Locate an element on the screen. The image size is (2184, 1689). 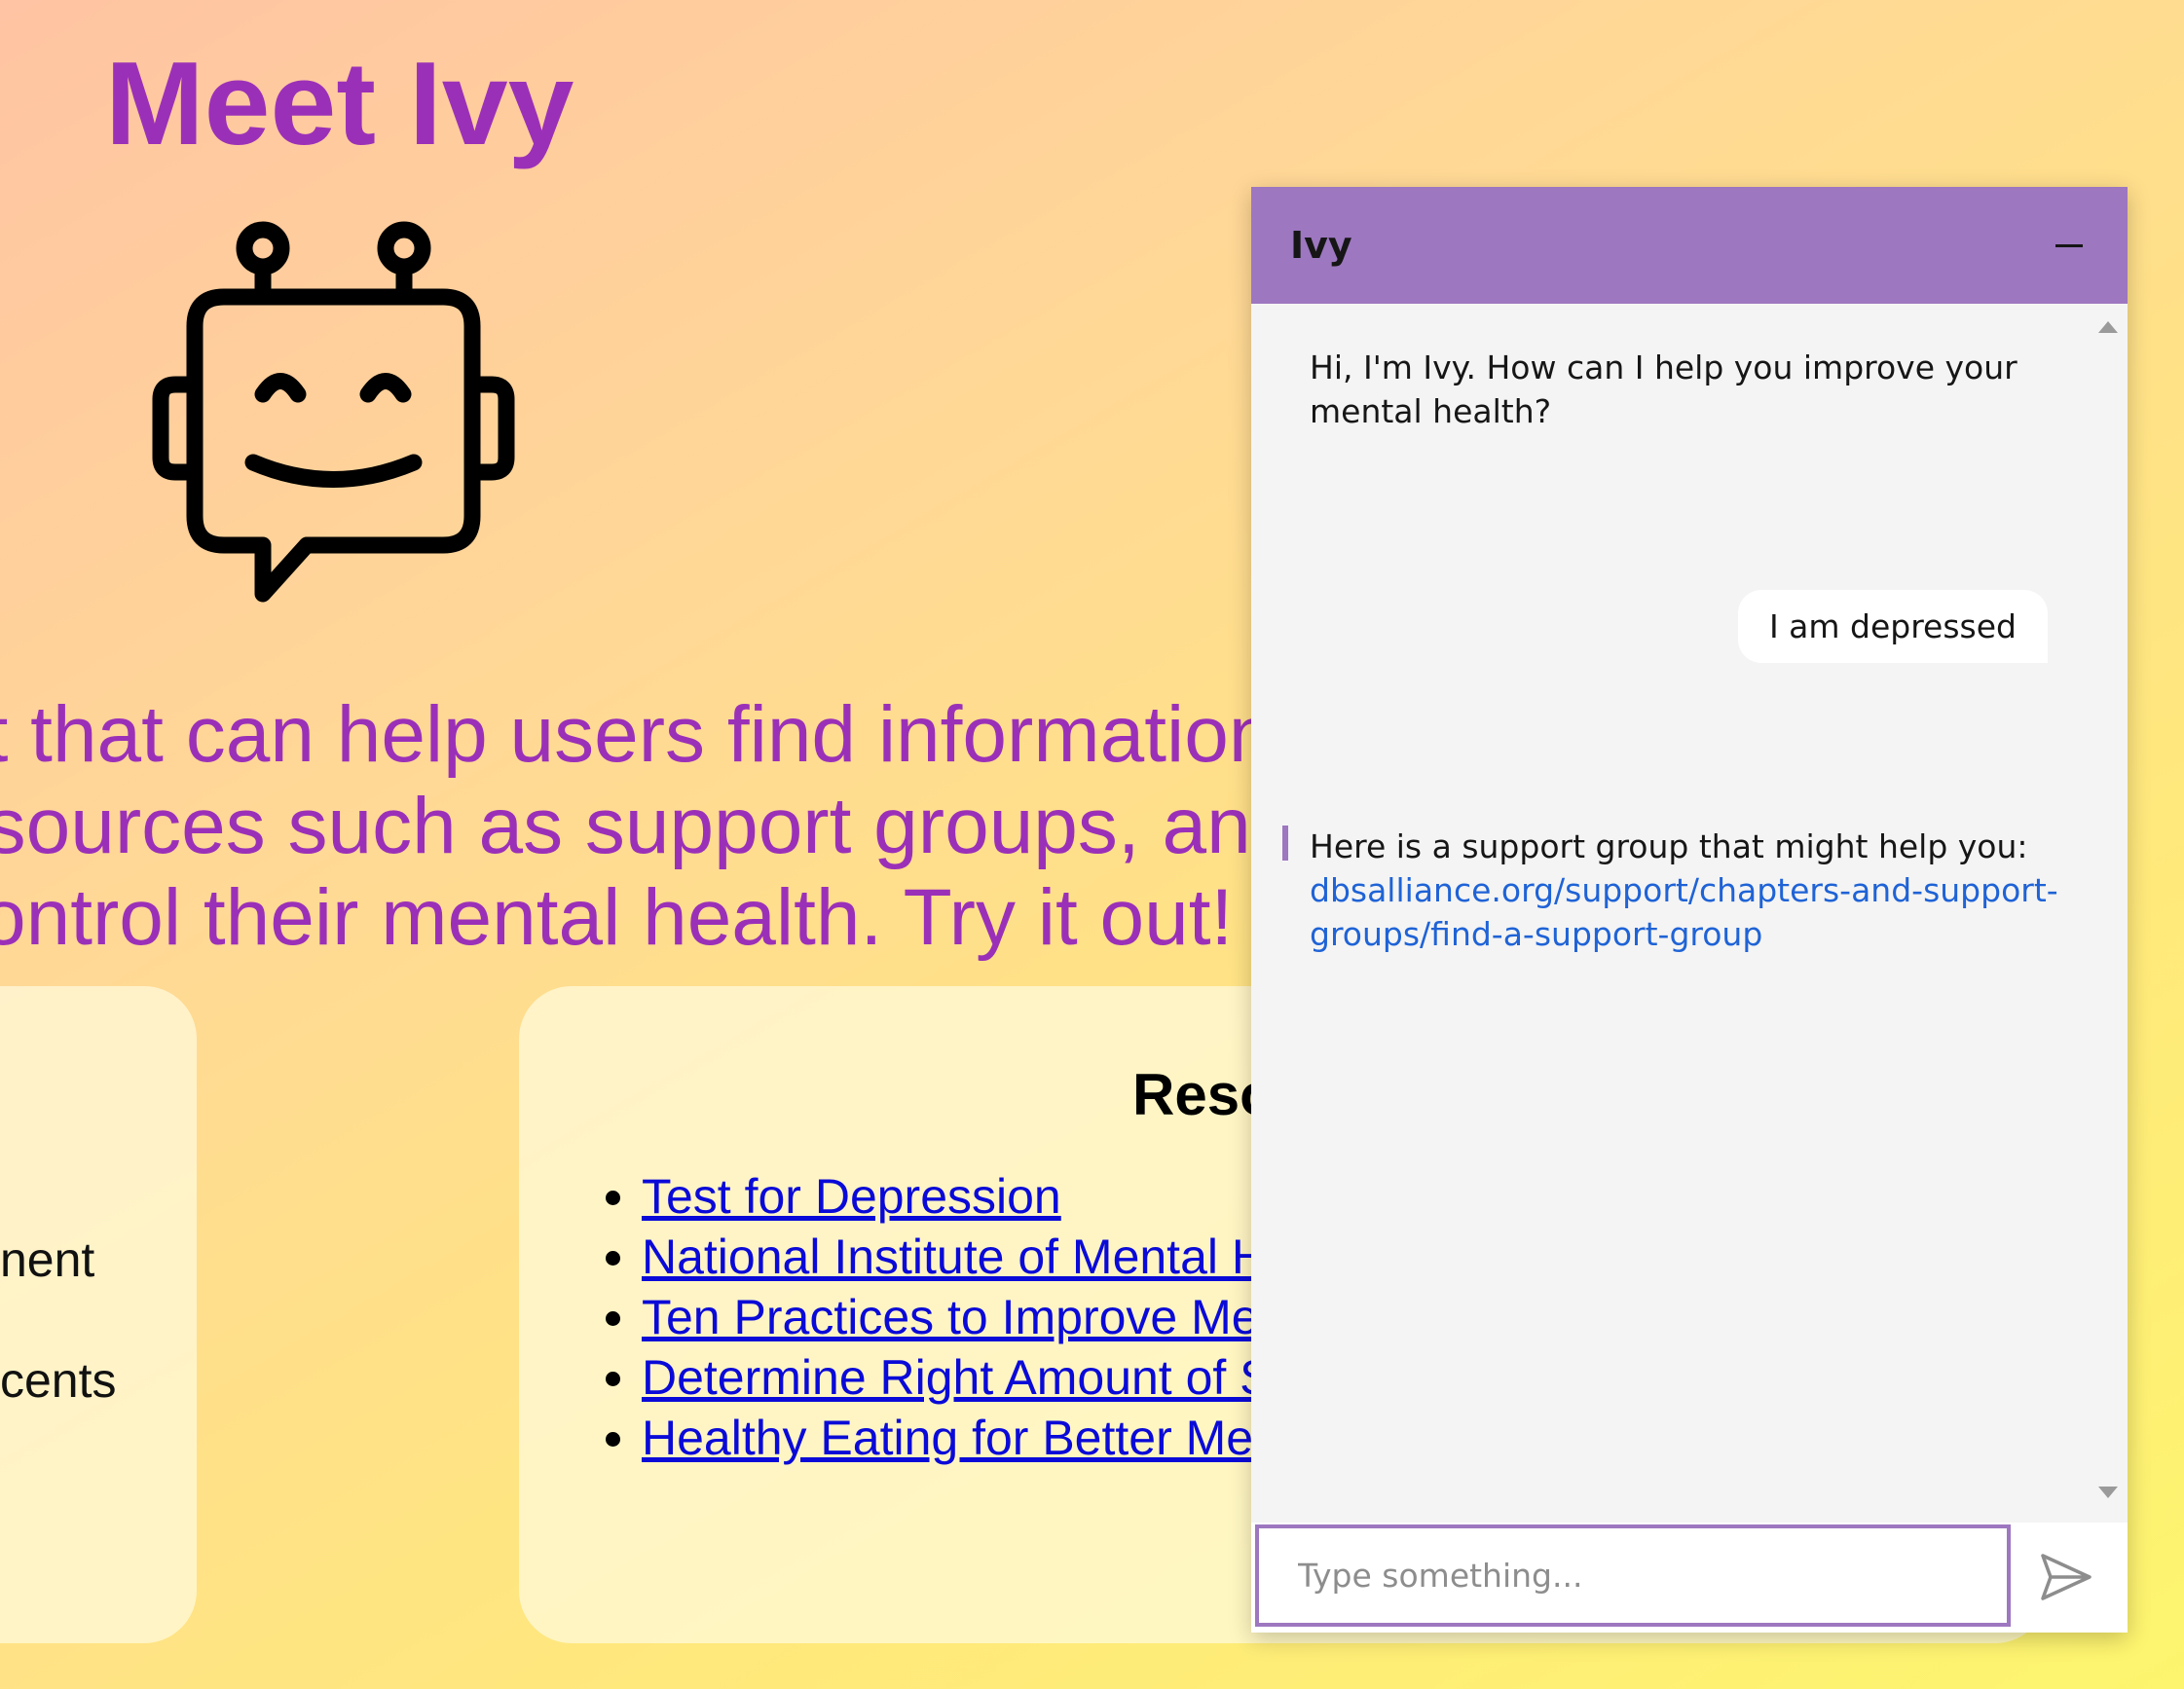
bot-message-indicator is located at coordinates (1285, 843).